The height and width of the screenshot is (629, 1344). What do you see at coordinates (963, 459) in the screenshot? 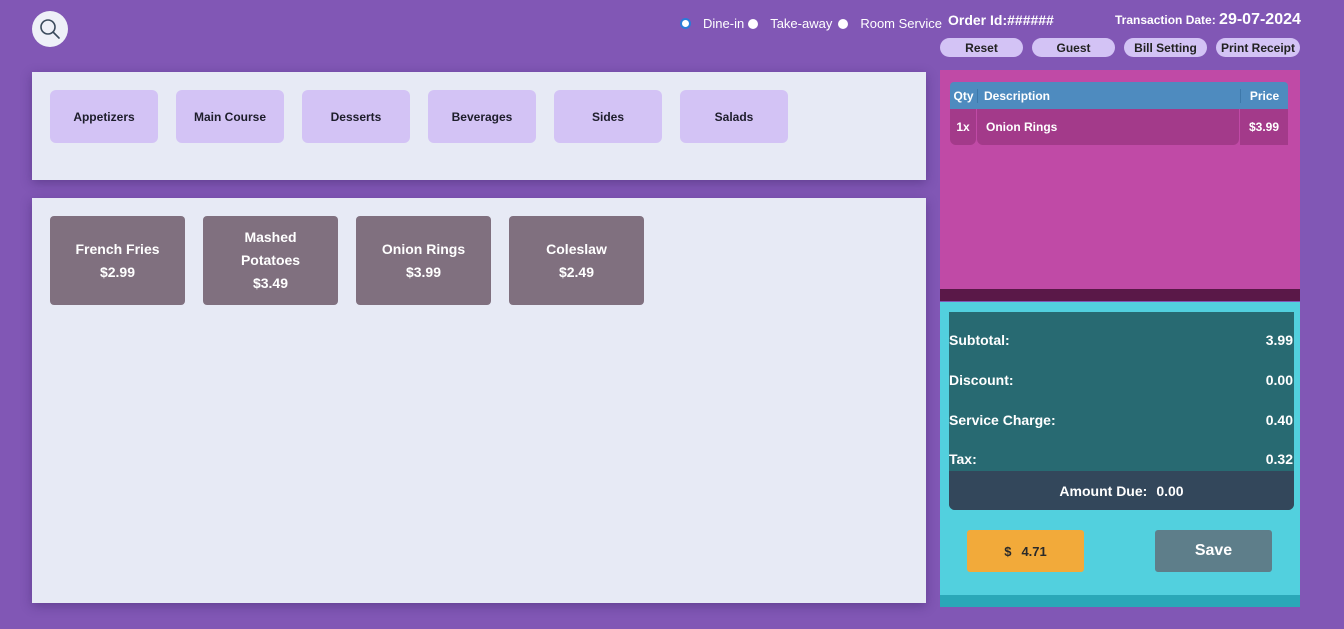
I see `tax-label: Tax:` at bounding box center [963, 459].